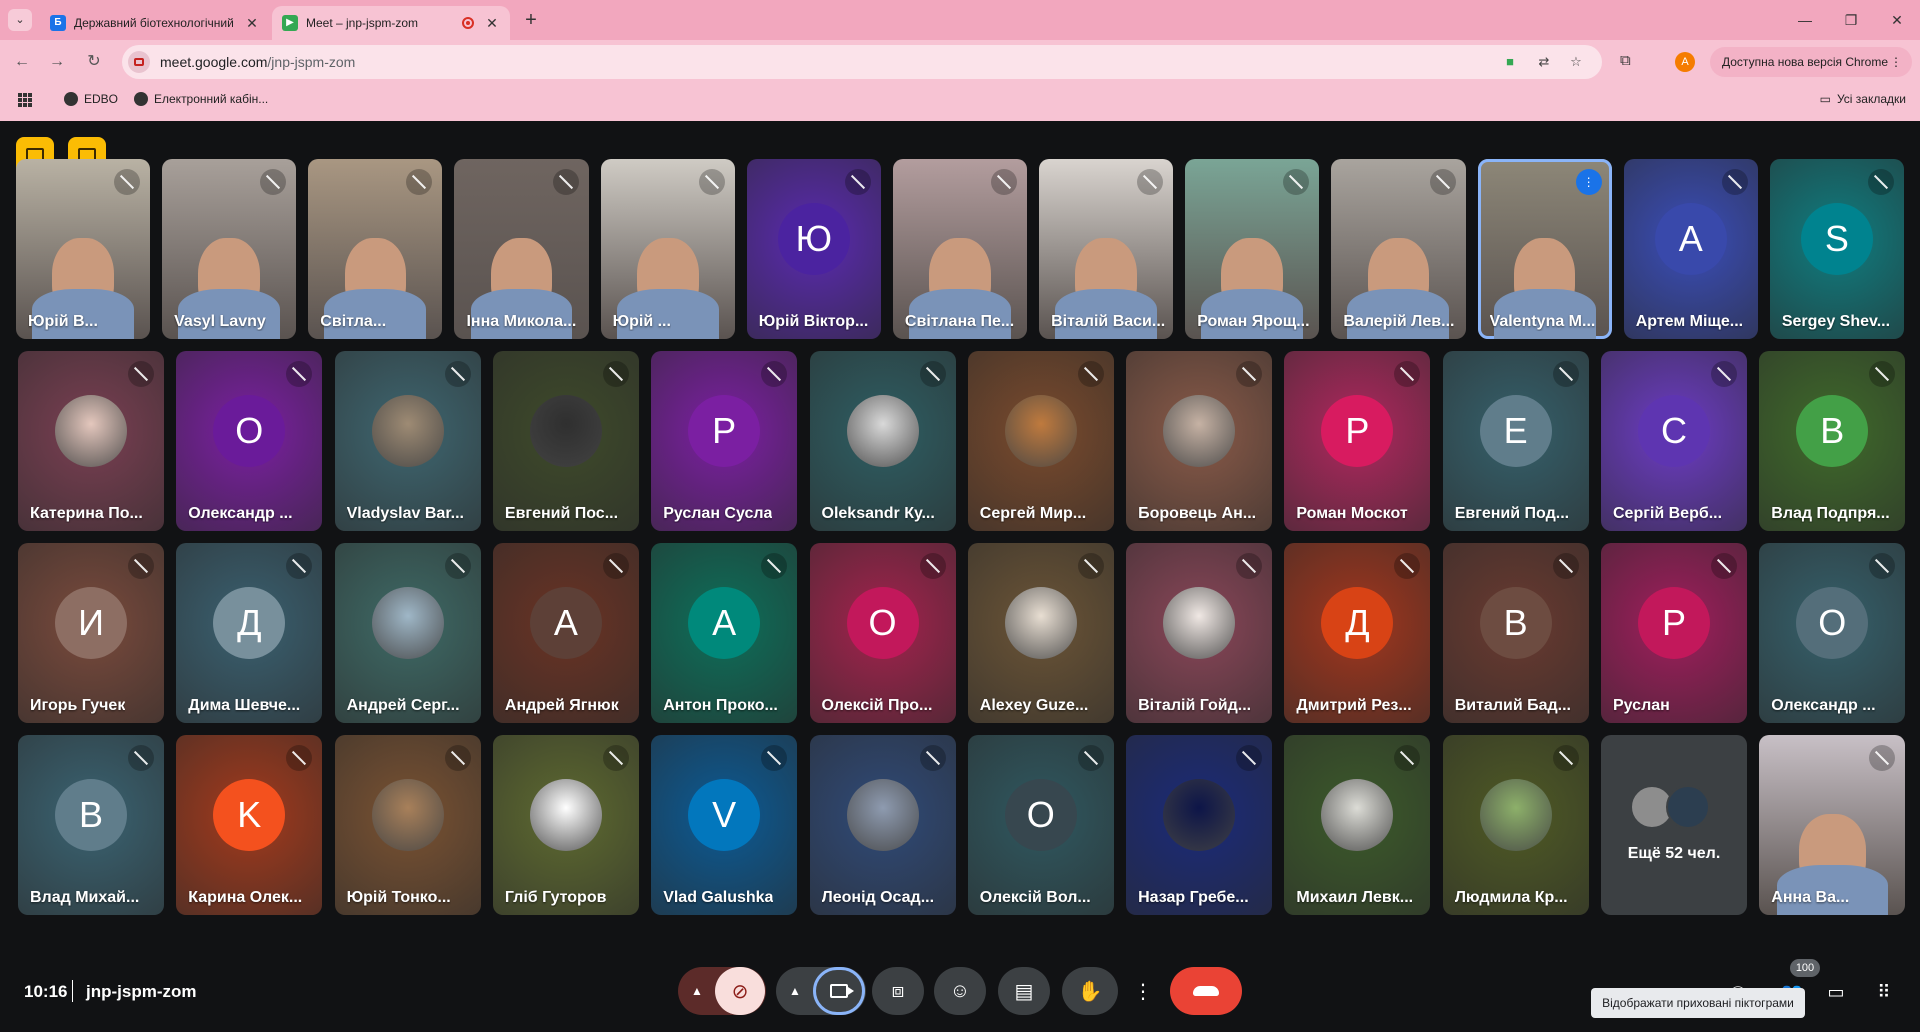  What do you see at coordinates (1024, 991) in the screenshot?
I see `captions-button: ▤` at bounding box center [1024, 991].